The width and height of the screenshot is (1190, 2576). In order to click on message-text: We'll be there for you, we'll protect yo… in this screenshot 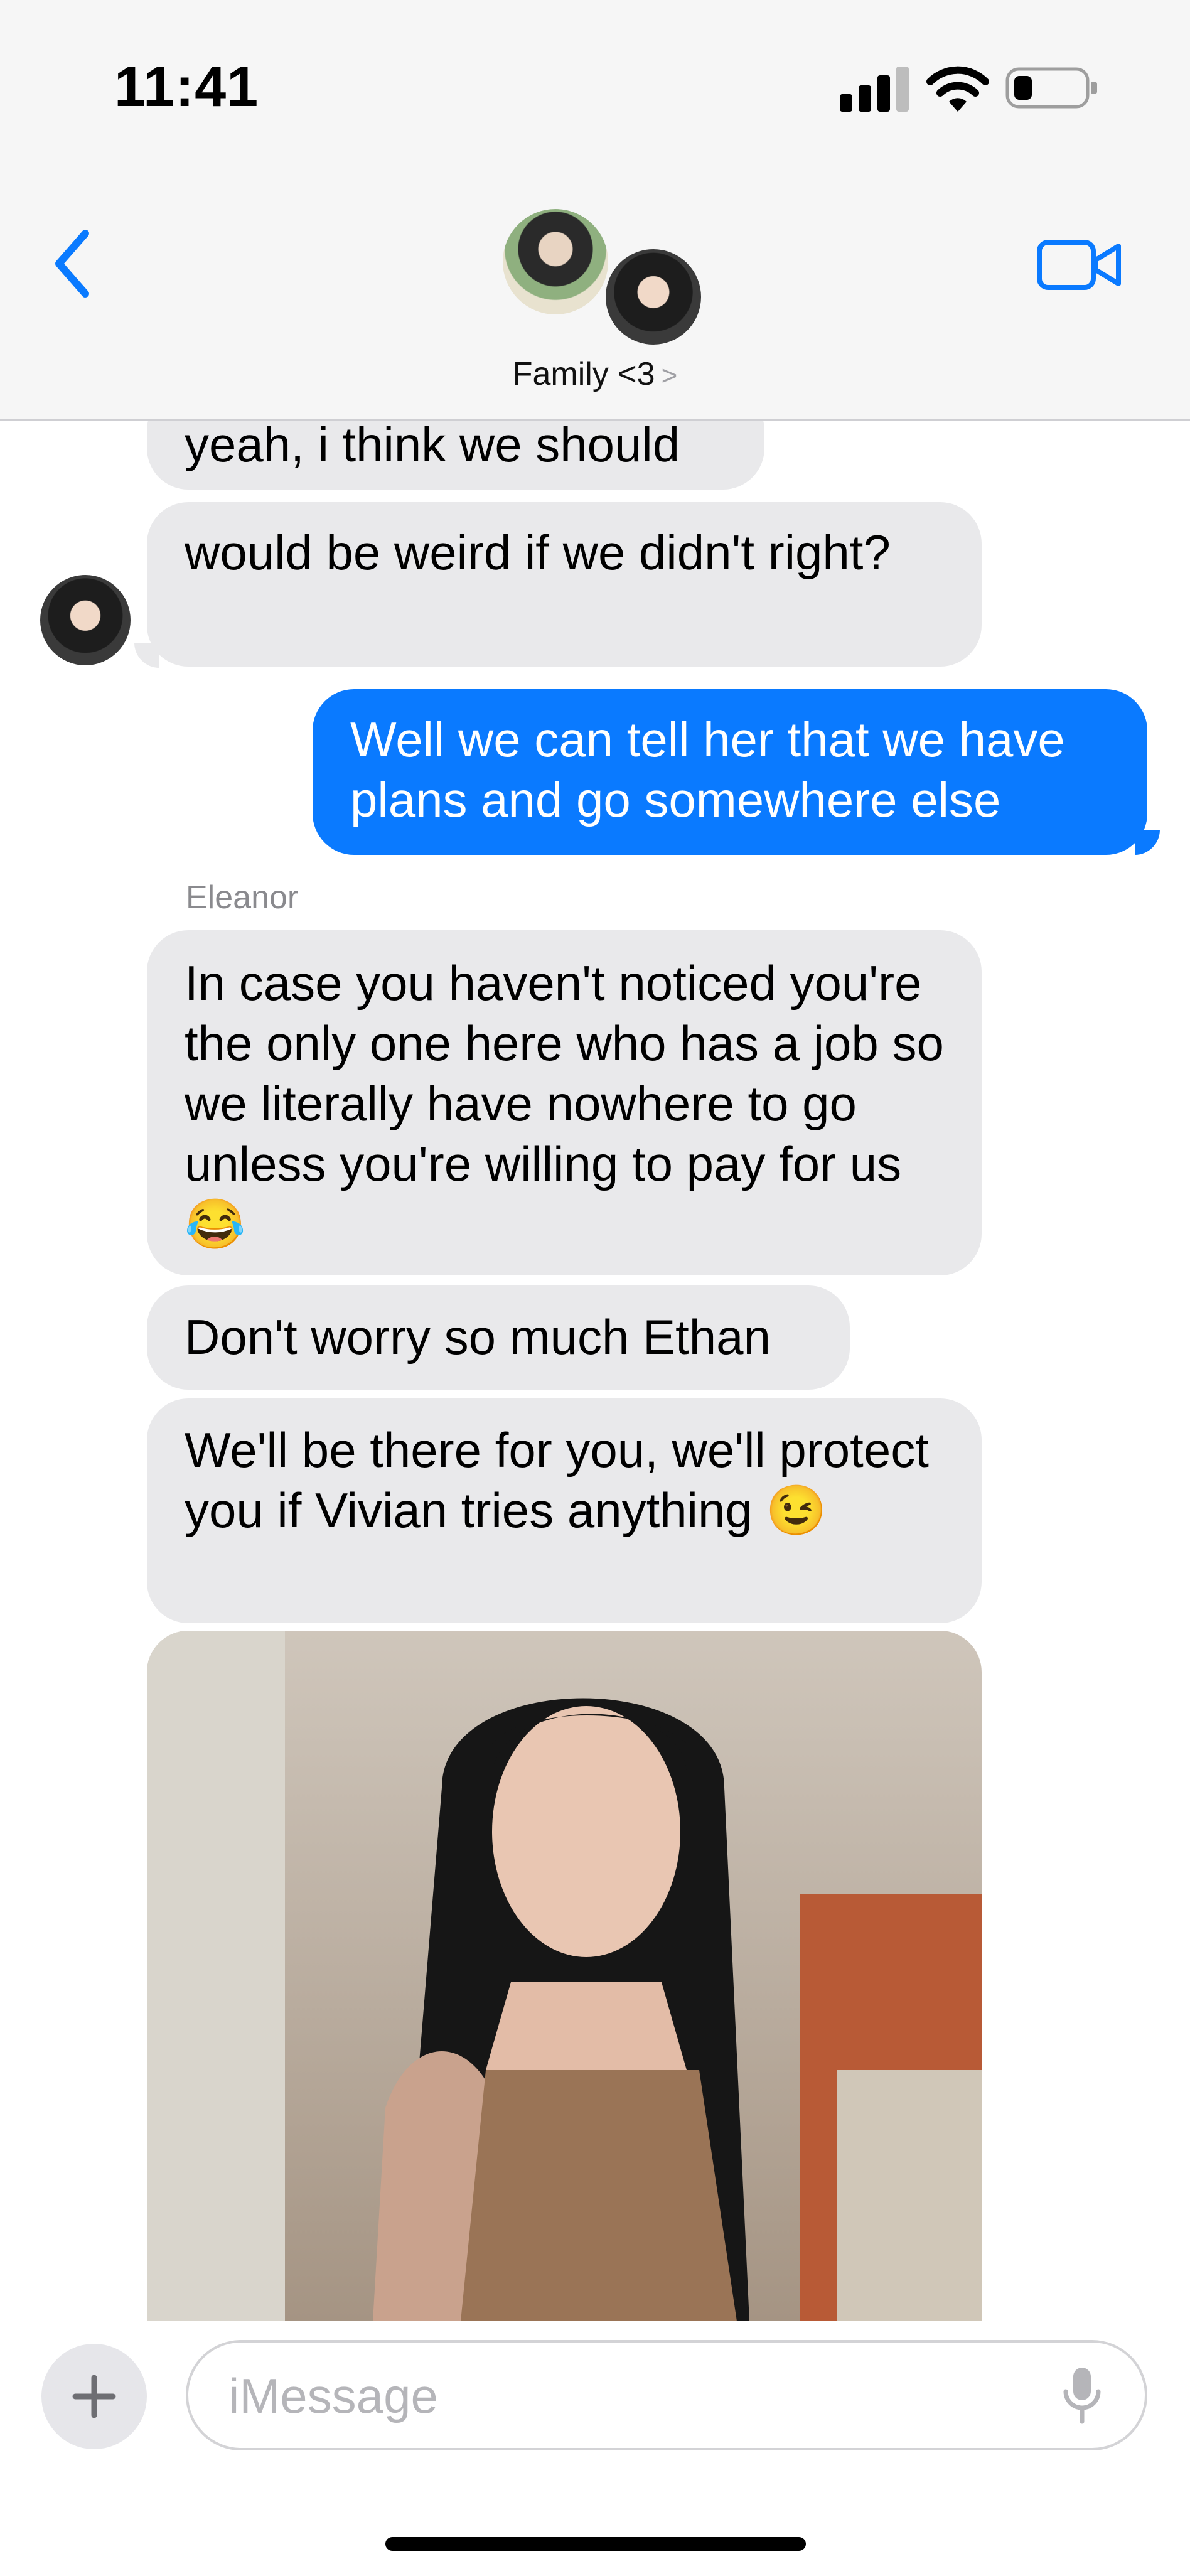, I will do `click(557, 1480)`.